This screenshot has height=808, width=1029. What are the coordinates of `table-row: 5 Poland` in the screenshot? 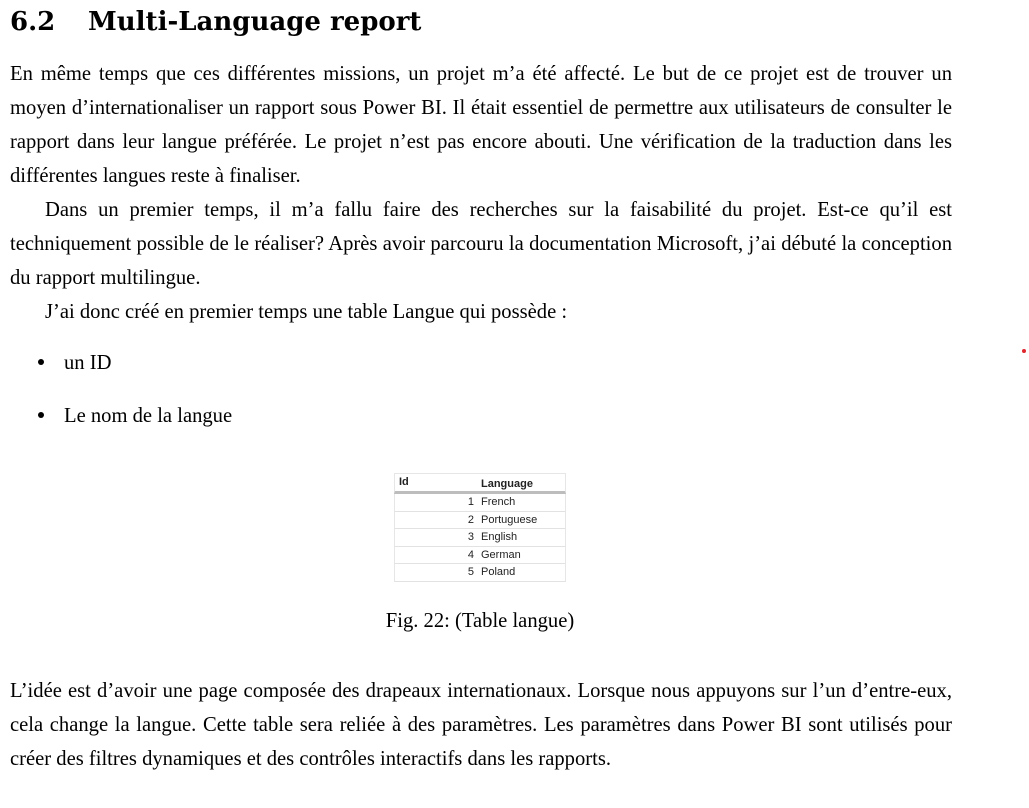 It's located at (480, 573).